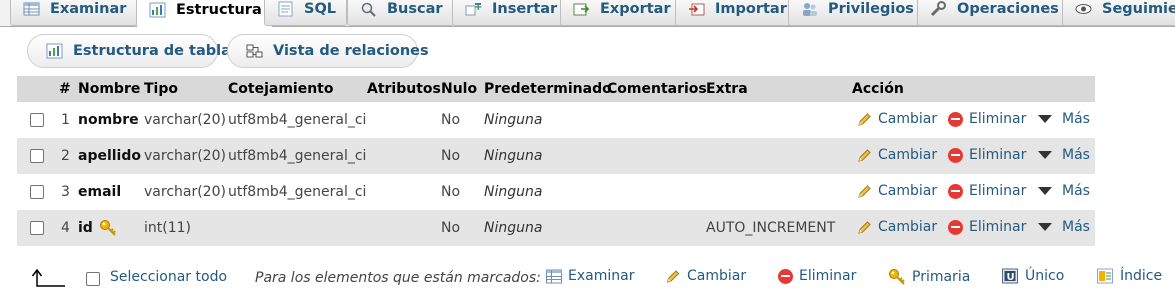 Image resolution: width=1175 pixels, height=299 pixels. Describe the element at coordinates (590, 276) in the screenshot. I see `bulk-browse-button: Examinar` at that location.